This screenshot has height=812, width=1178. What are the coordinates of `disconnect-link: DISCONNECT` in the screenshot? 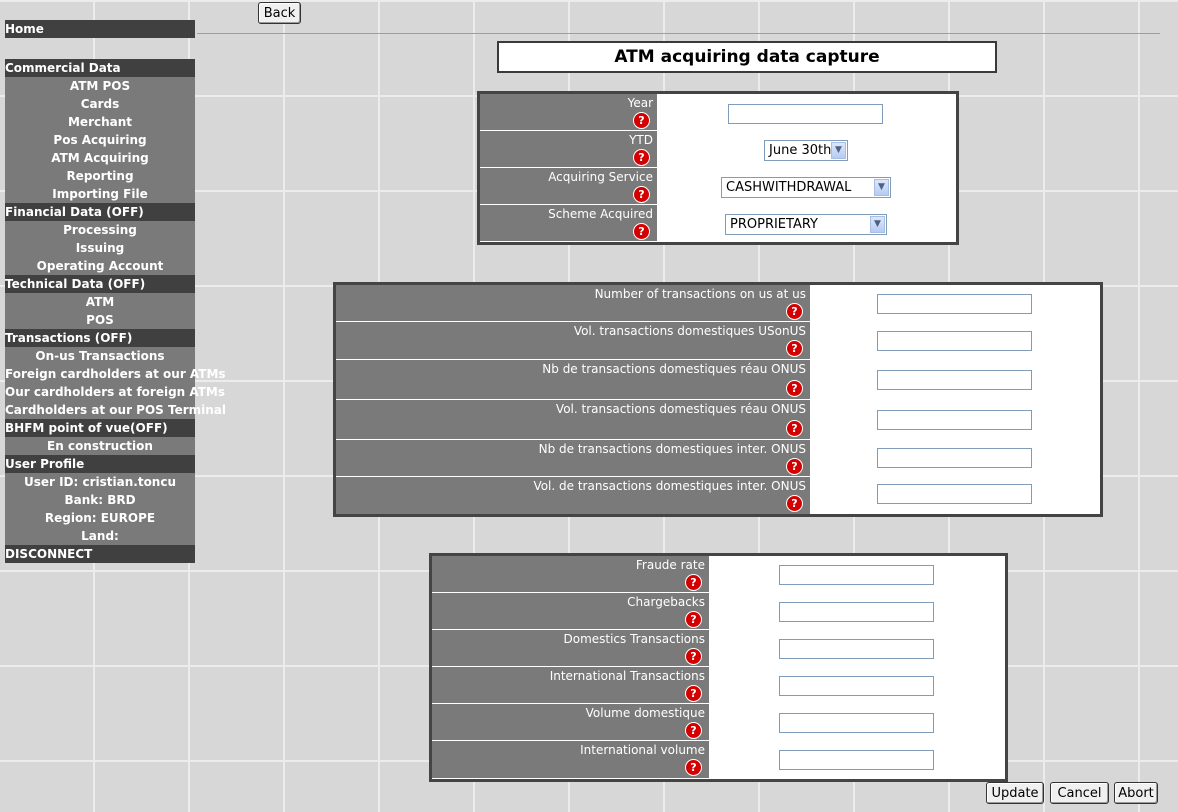 It's located at (100, 554).